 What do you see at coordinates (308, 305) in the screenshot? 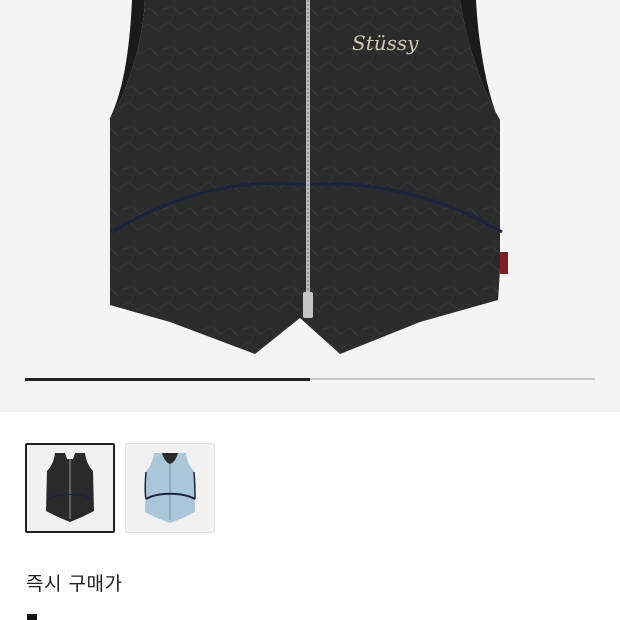
I see `zipper-pull` at bounding box center [308, 305].